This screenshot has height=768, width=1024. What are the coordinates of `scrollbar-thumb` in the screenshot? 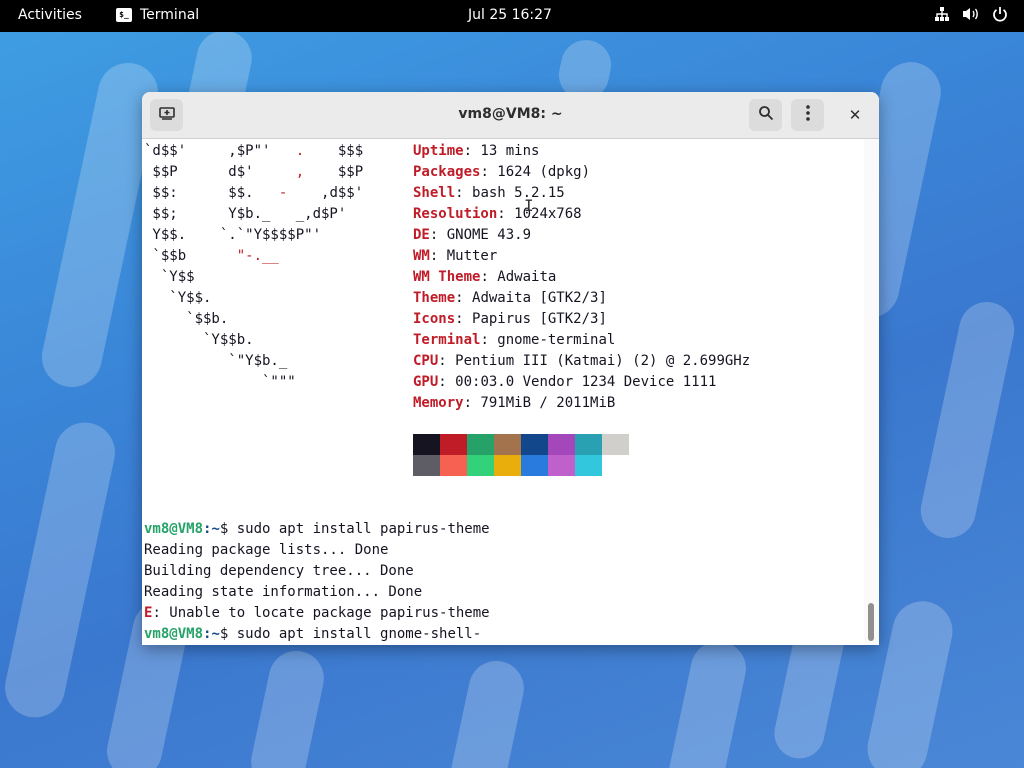 It's located at (871, 622).